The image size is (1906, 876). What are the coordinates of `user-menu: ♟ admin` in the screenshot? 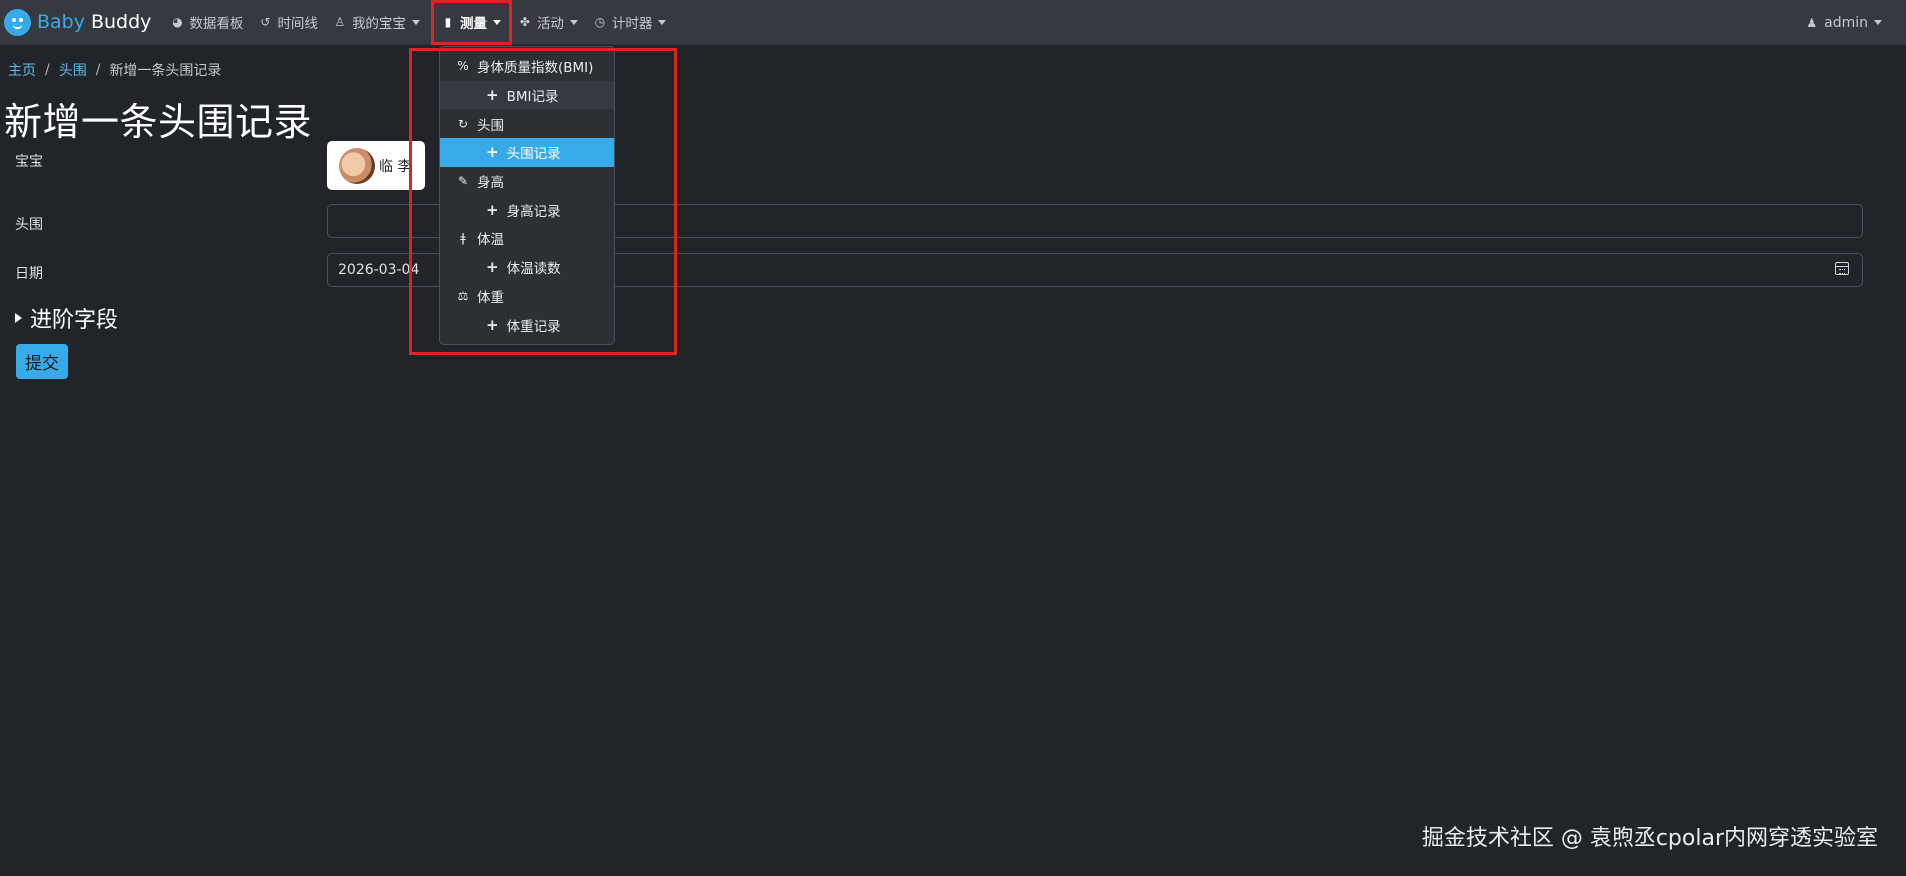 It's located at (1844, 22).